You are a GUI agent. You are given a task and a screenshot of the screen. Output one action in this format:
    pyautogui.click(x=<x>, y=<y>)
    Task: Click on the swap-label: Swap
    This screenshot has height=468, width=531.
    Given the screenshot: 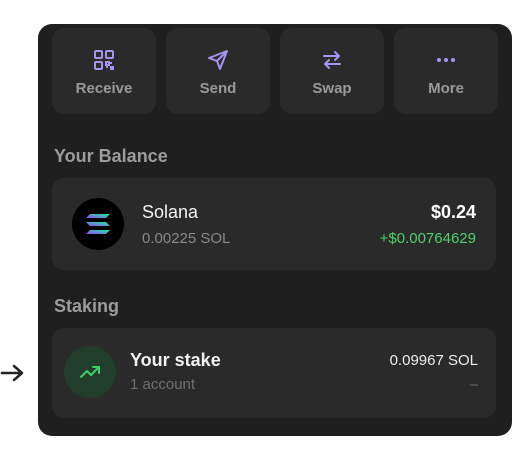 What is the action you would take?
    pyautogui.click(x=332, y=88)
    